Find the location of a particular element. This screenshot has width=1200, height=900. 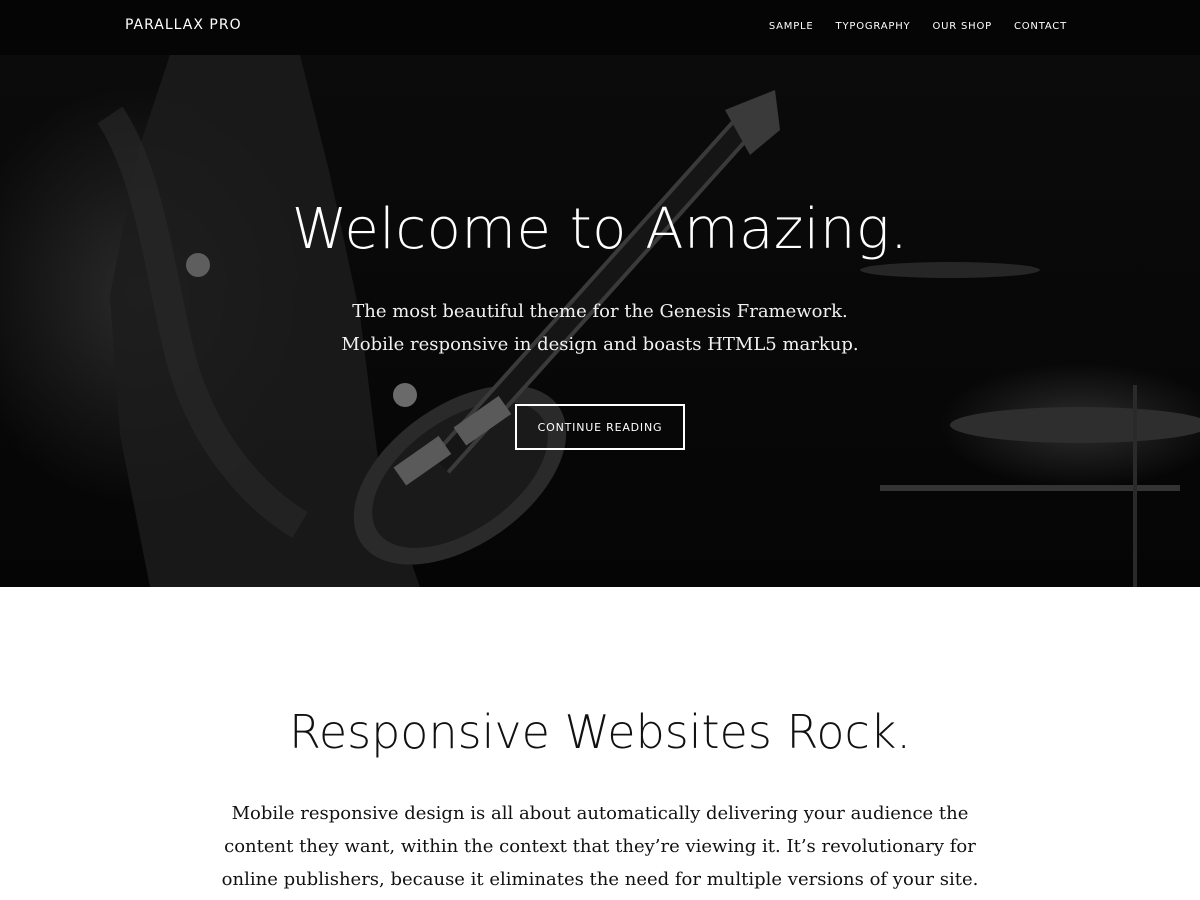

nav-item-our-shop: OUR SHOP is located at coordinates (962, 26).